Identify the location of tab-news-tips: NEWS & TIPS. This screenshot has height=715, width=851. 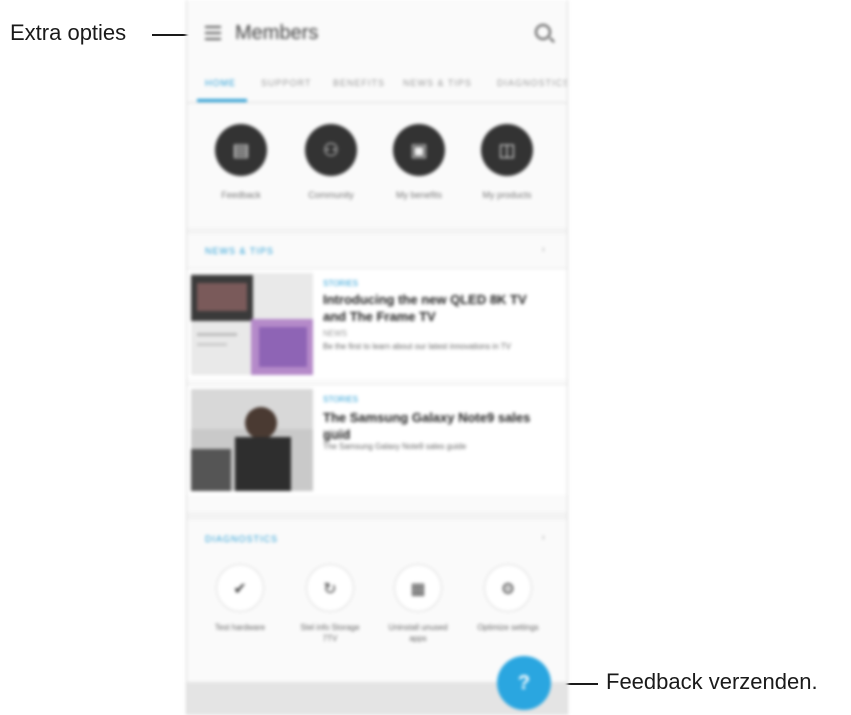
(437, 83).